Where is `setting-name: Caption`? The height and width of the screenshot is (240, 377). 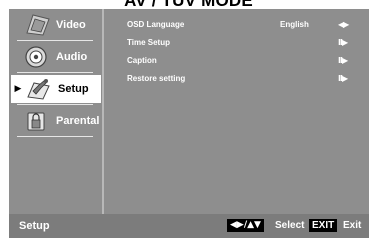 setting-name: Caption is located at coordinates (142, 60).